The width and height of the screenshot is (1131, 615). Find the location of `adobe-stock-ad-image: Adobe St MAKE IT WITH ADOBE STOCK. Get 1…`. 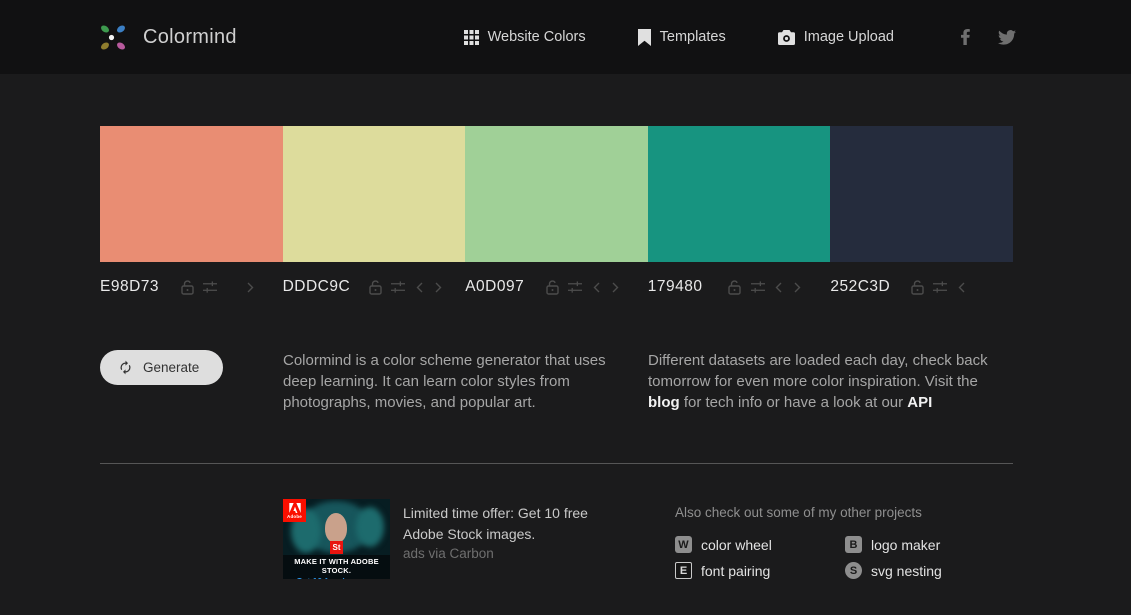

adobe-stock-ad-image: Adobe St MAKE IT WITH ADOBE STOCK. Get 1… is located at coordinates (336, 539).